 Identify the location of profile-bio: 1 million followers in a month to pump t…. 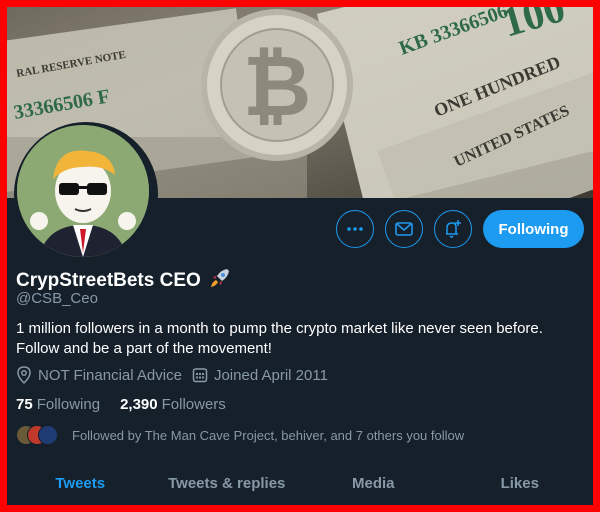
(296, 339).